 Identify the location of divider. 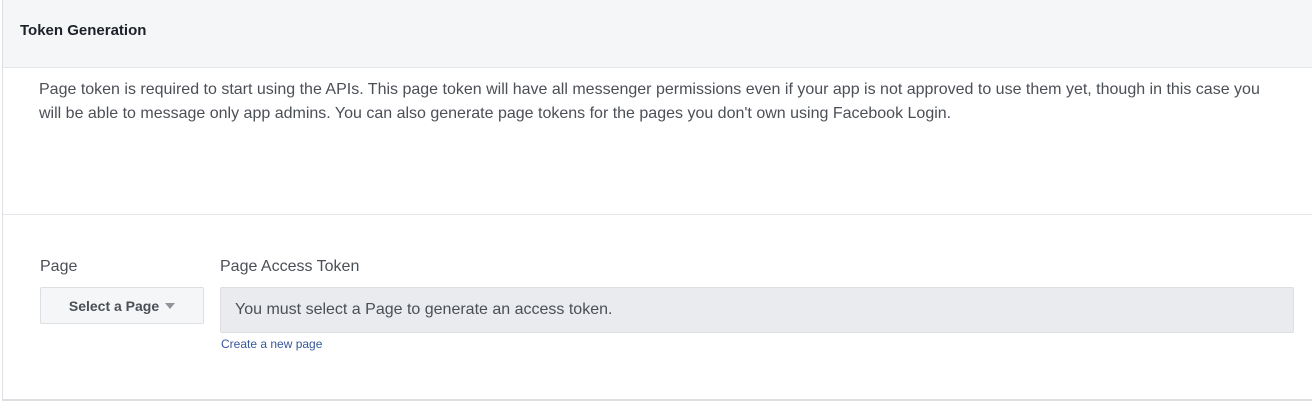
(657, 214).